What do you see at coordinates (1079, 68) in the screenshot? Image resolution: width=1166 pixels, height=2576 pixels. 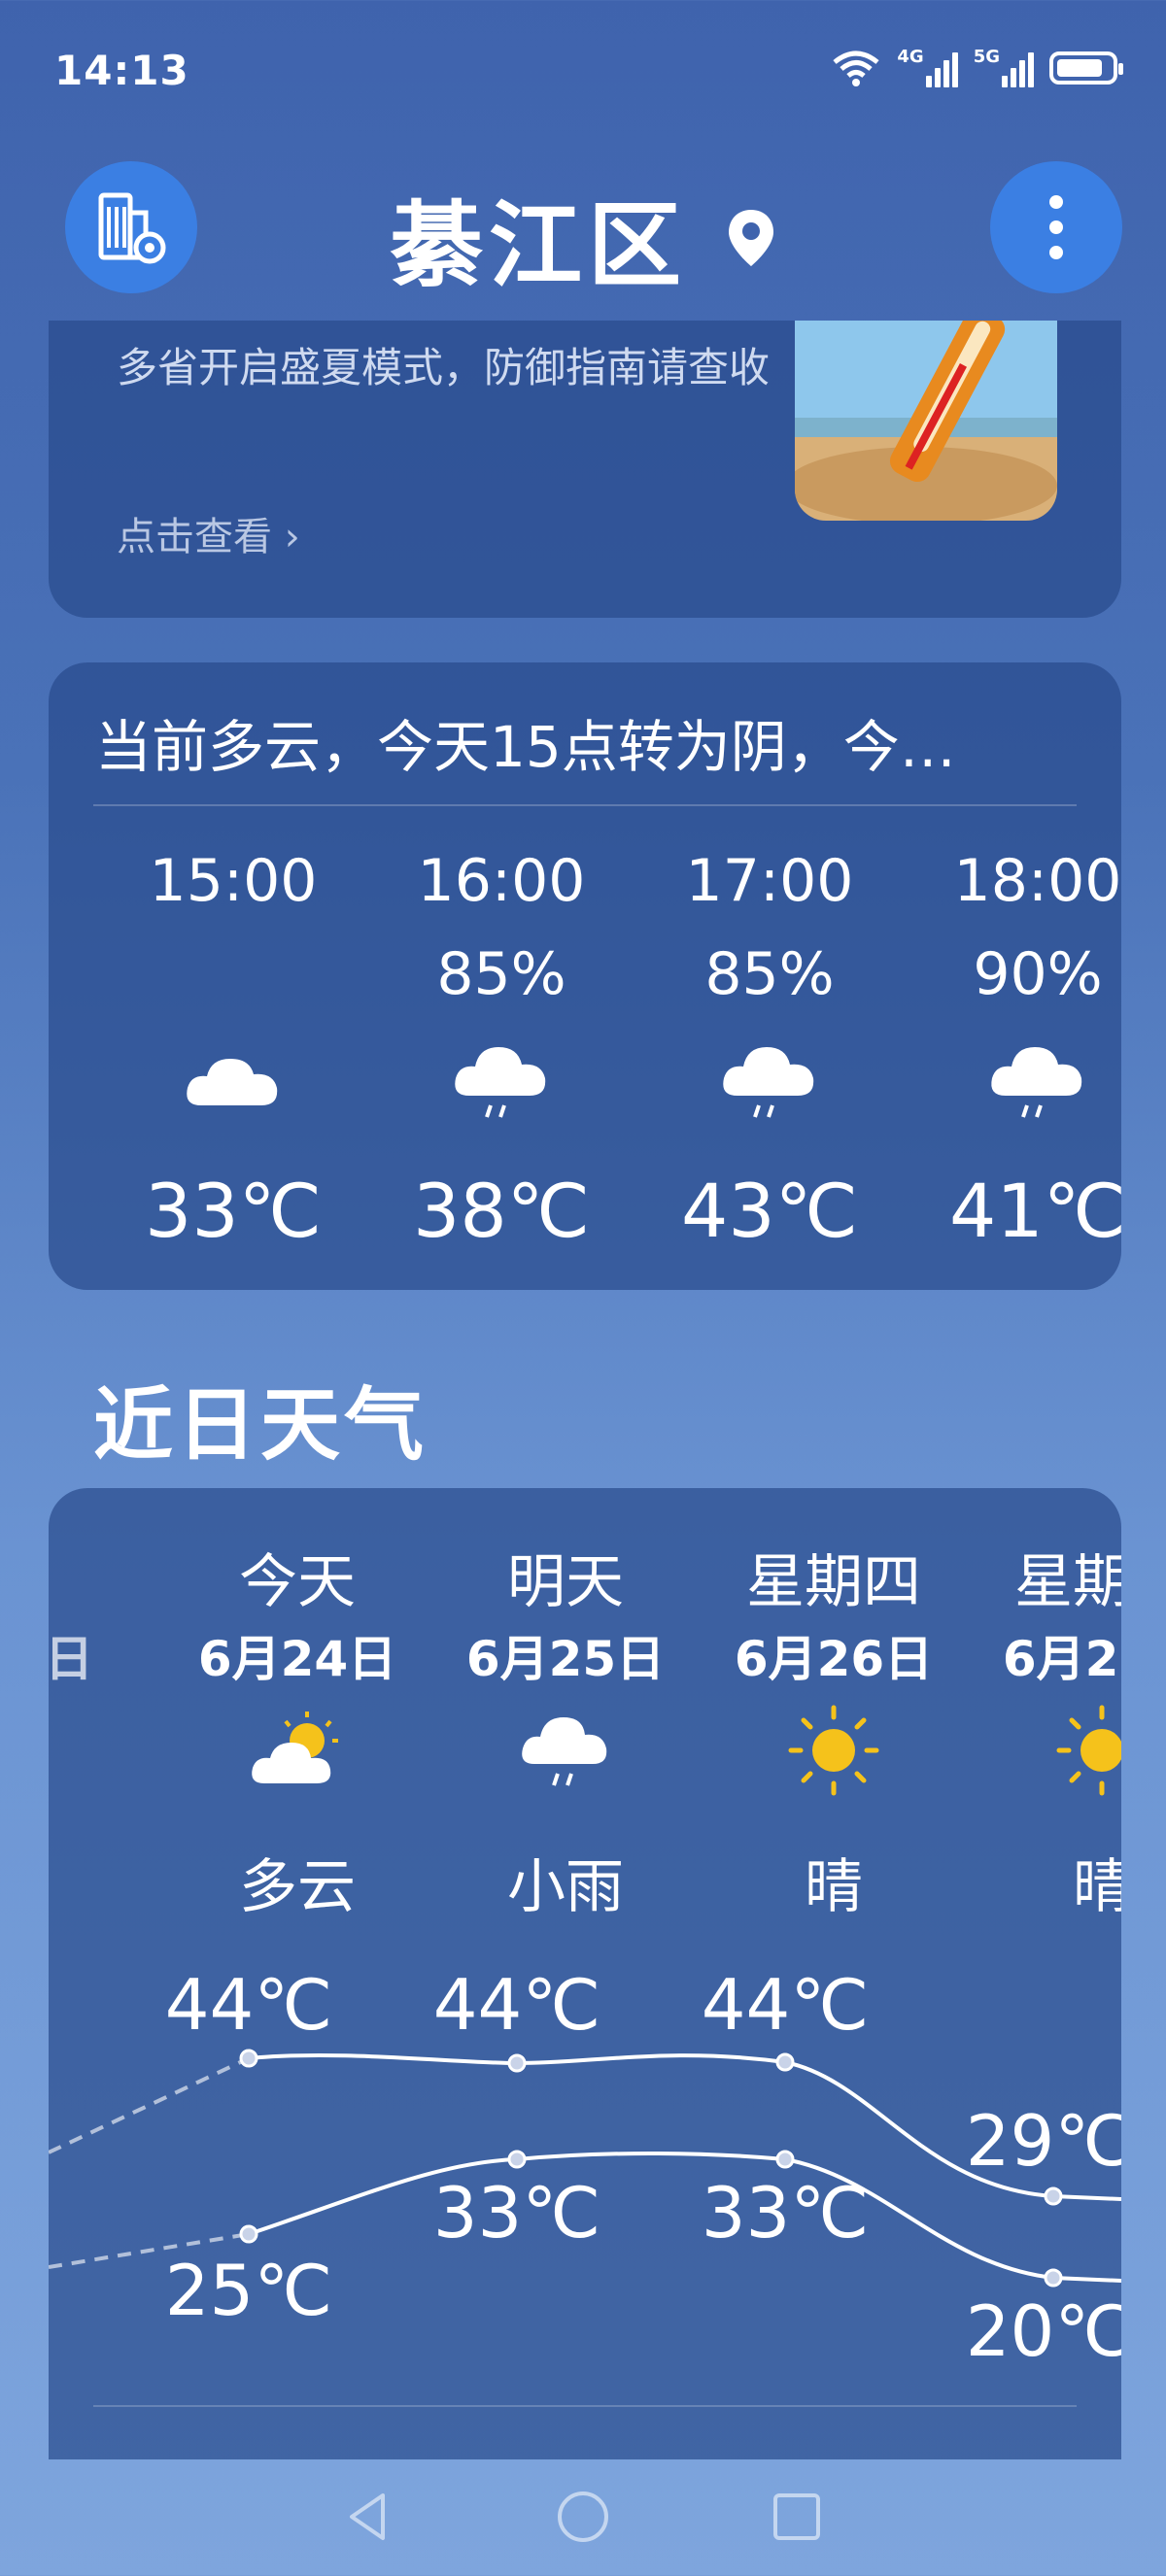 I see `battery-fill` at bounding box center [1079, 68].